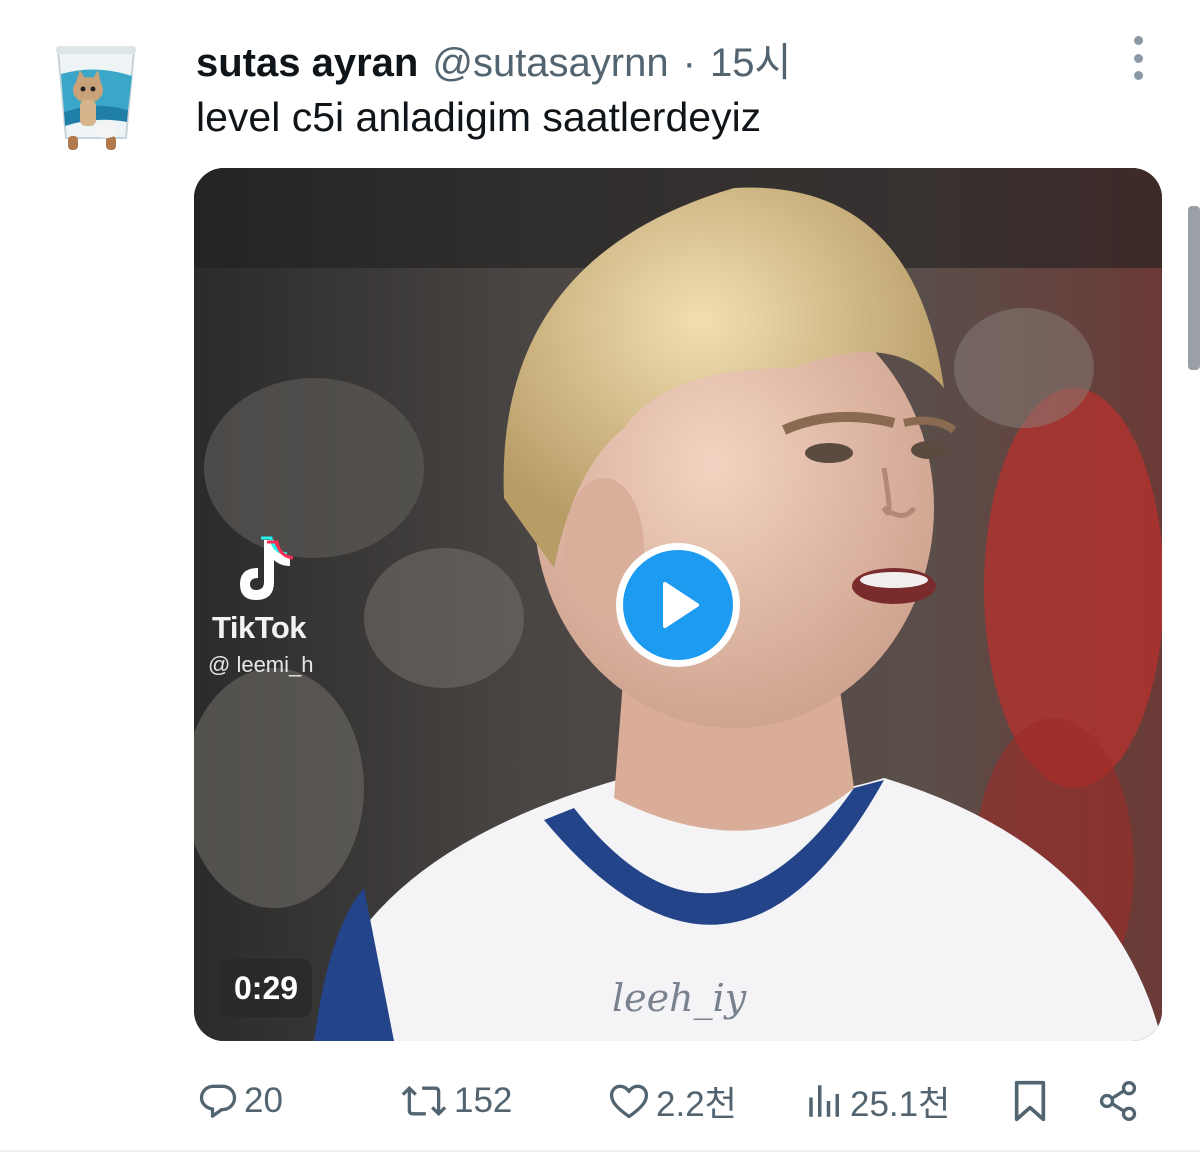 The height and width of the screenshot is (1172, 1200). Describe the element at coordinates (479, 117) in the screenshot. I see `tweet-text: level c5i anladigim saatlerdeyiz` at that location.